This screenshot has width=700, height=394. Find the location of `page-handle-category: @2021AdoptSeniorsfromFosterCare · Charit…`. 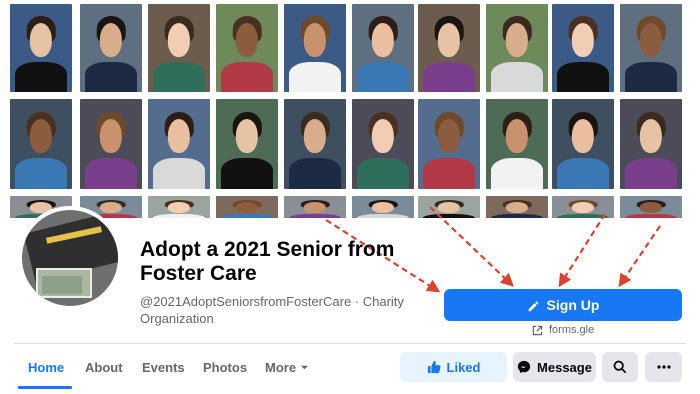

page-handle-category: @2021AdoptSeniorsfromFosterCare · Charit… is located at coordinates (272, 310).